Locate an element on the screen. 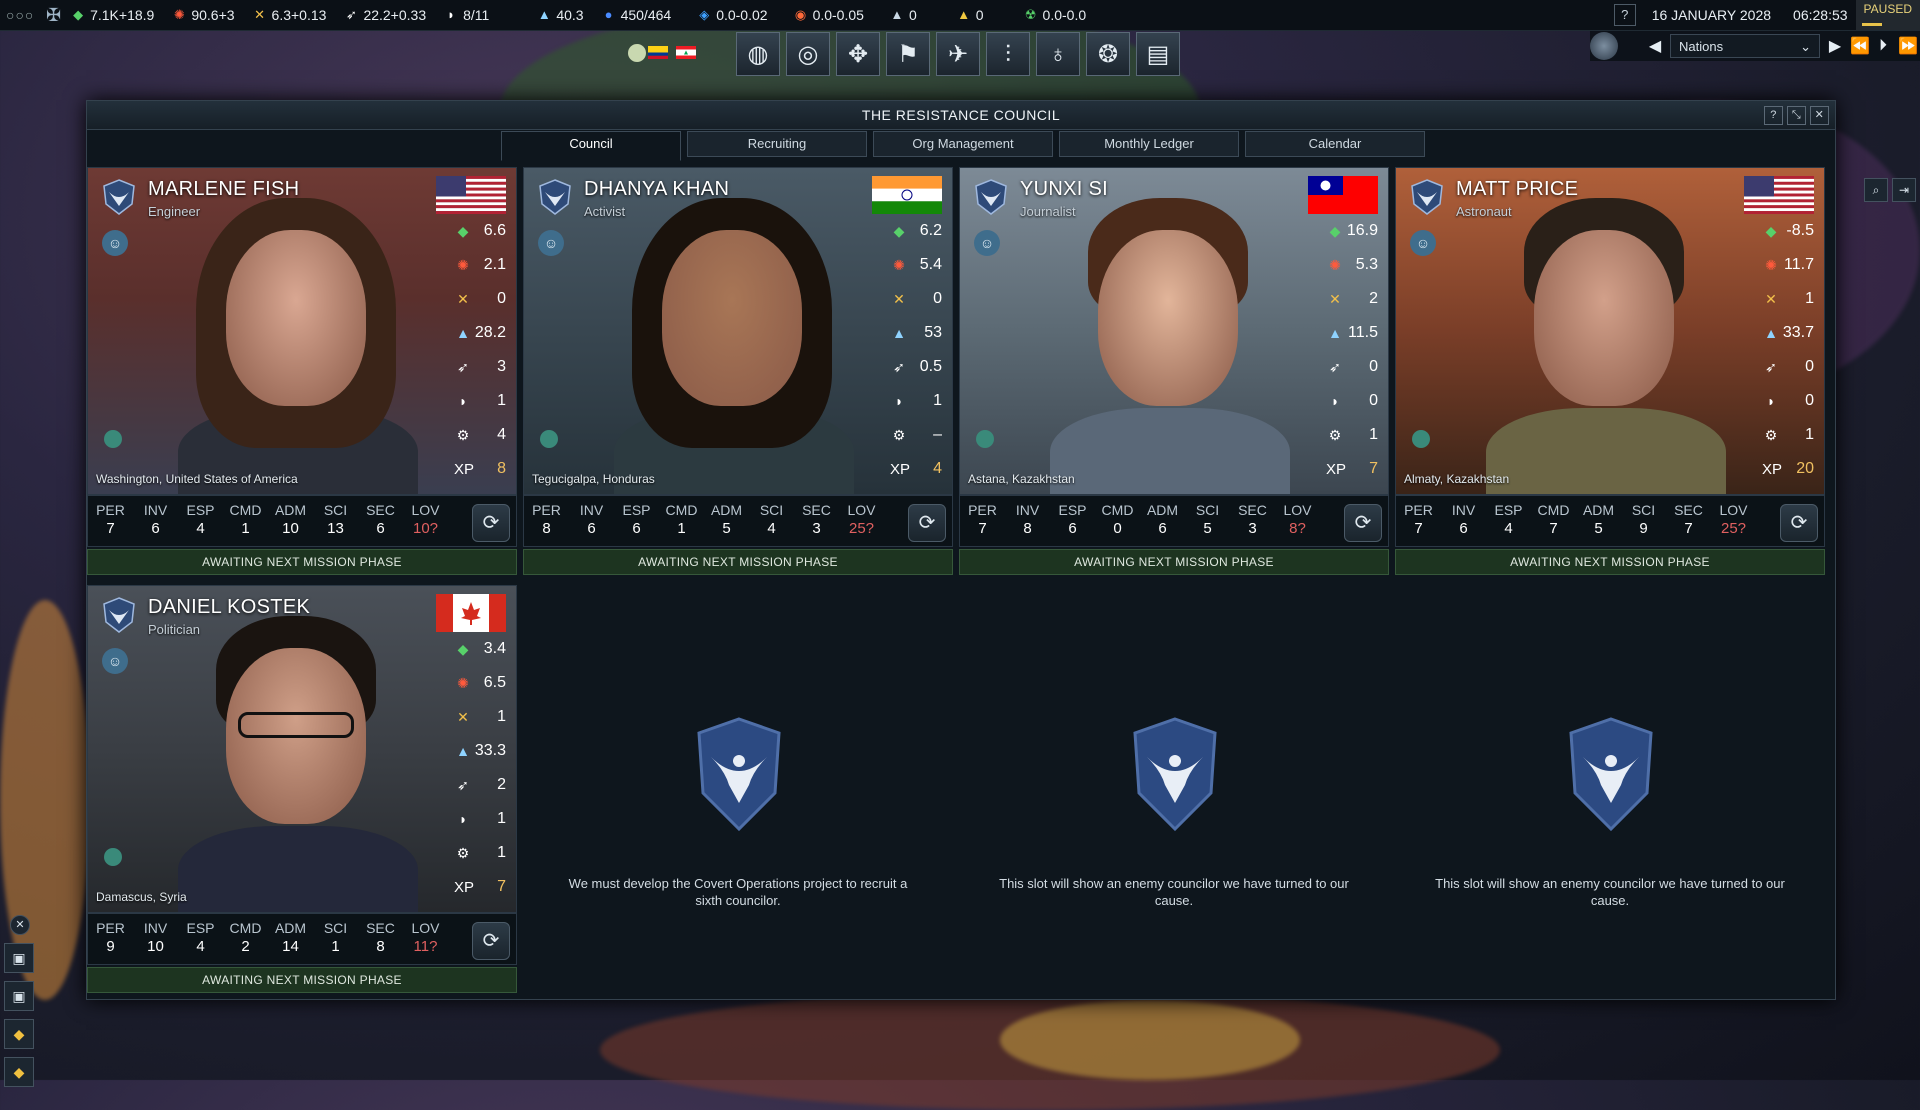 Image resolution: width=1920 pixels, height=1110 pixels. resource-mission-control: ◗ 8/11 is located at coordinates (466, 15).